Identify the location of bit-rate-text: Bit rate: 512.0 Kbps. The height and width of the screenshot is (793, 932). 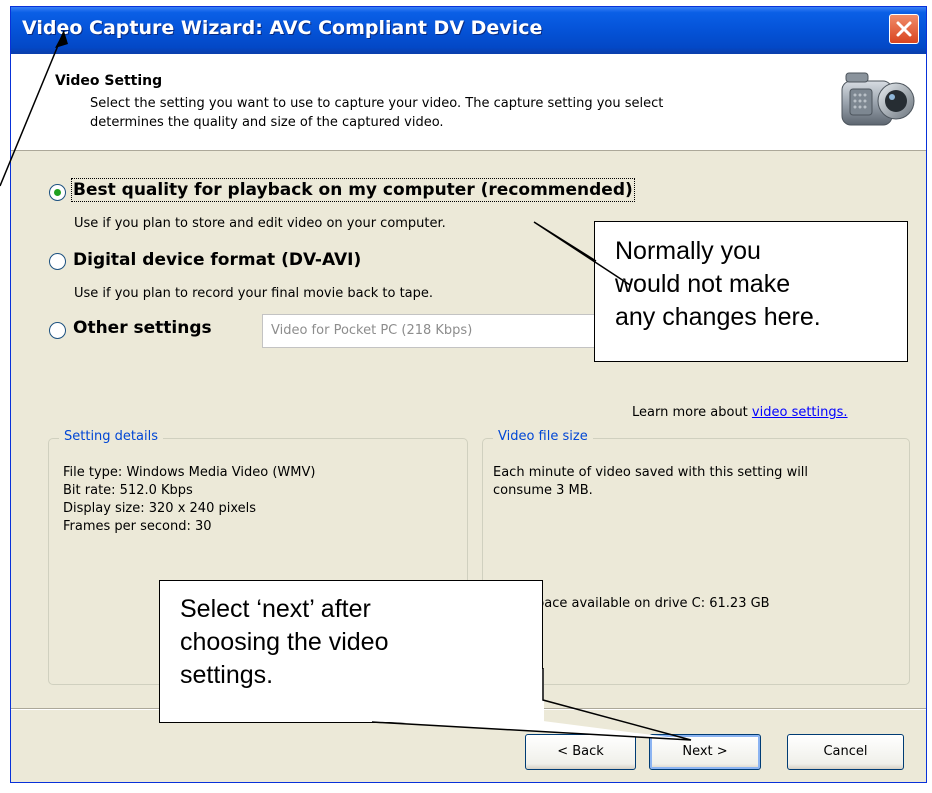
(128, 490).